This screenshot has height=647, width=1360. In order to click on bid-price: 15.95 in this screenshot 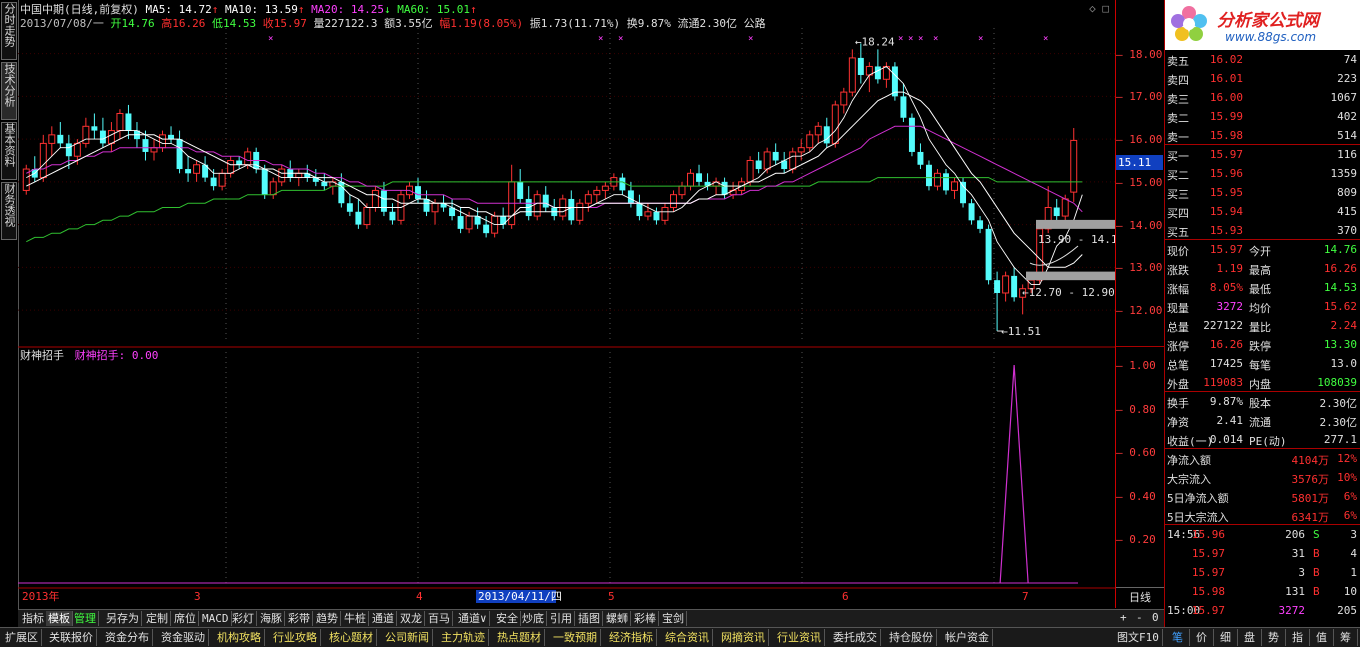, I will do `click(1226, 192)`.